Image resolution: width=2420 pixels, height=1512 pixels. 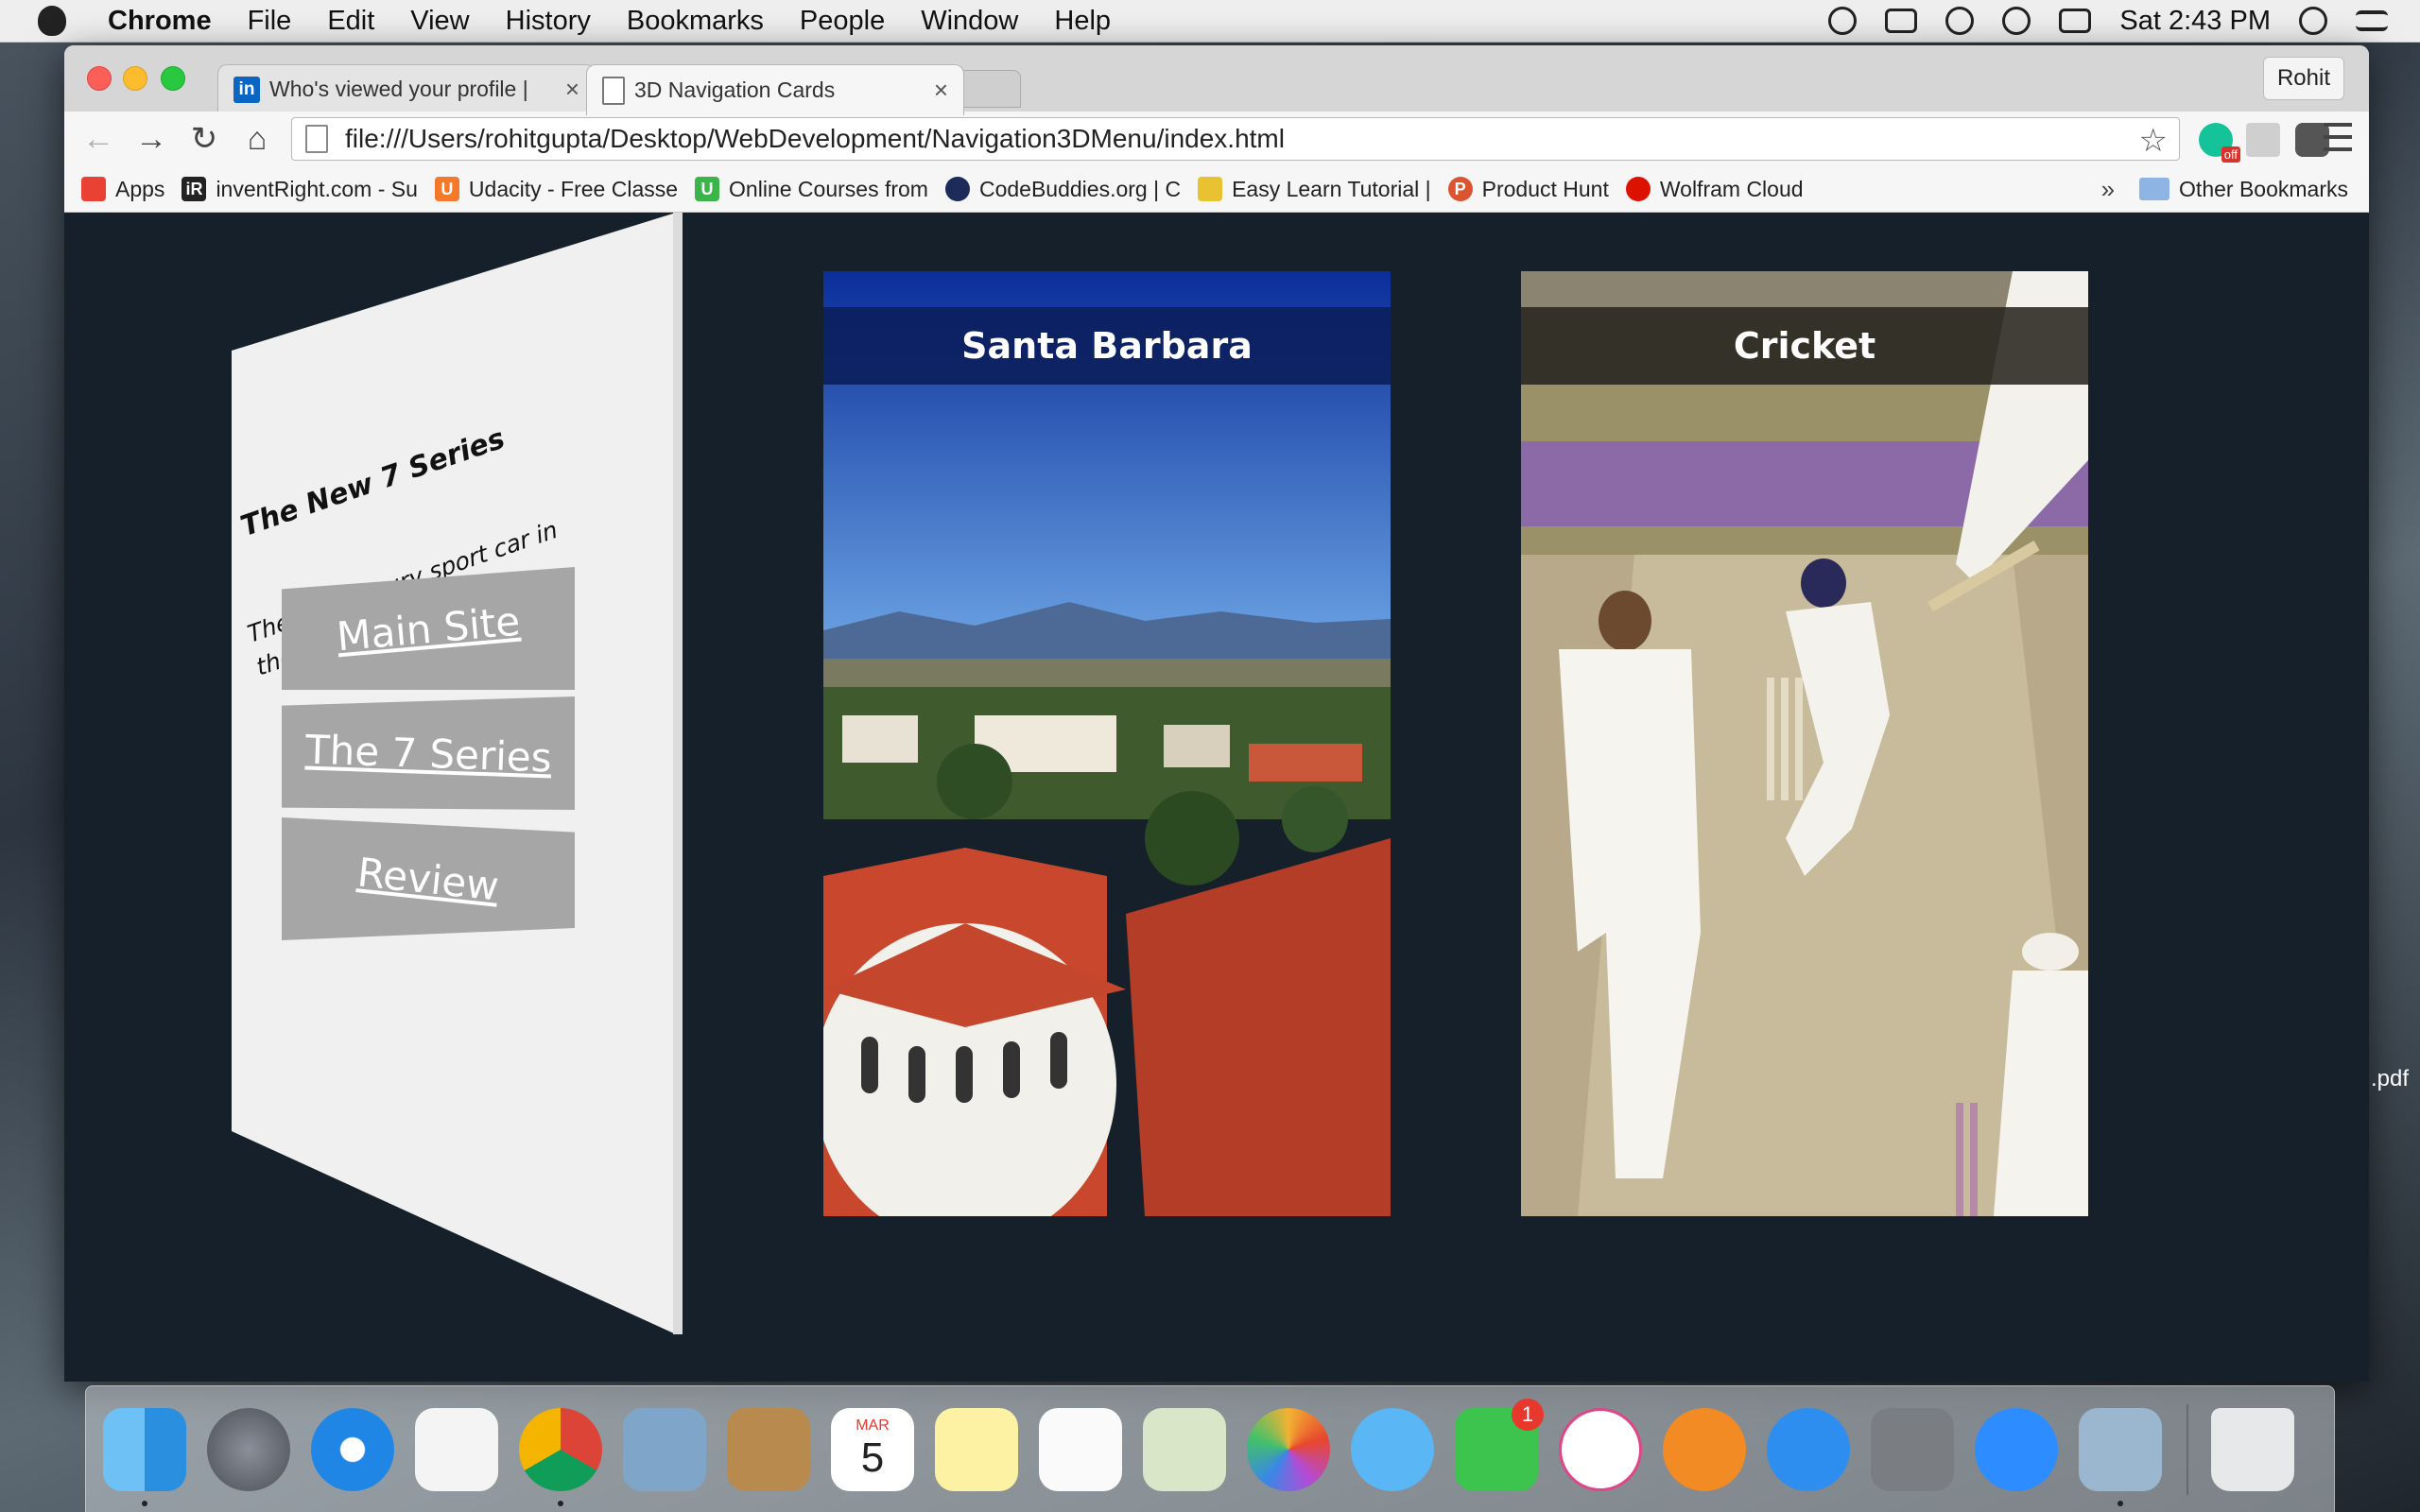 What do you see at coordinates (2390, 1079) in the screenshot?
I see `desktop-file-label: .pdf` at bounding box center [2390, 1079].